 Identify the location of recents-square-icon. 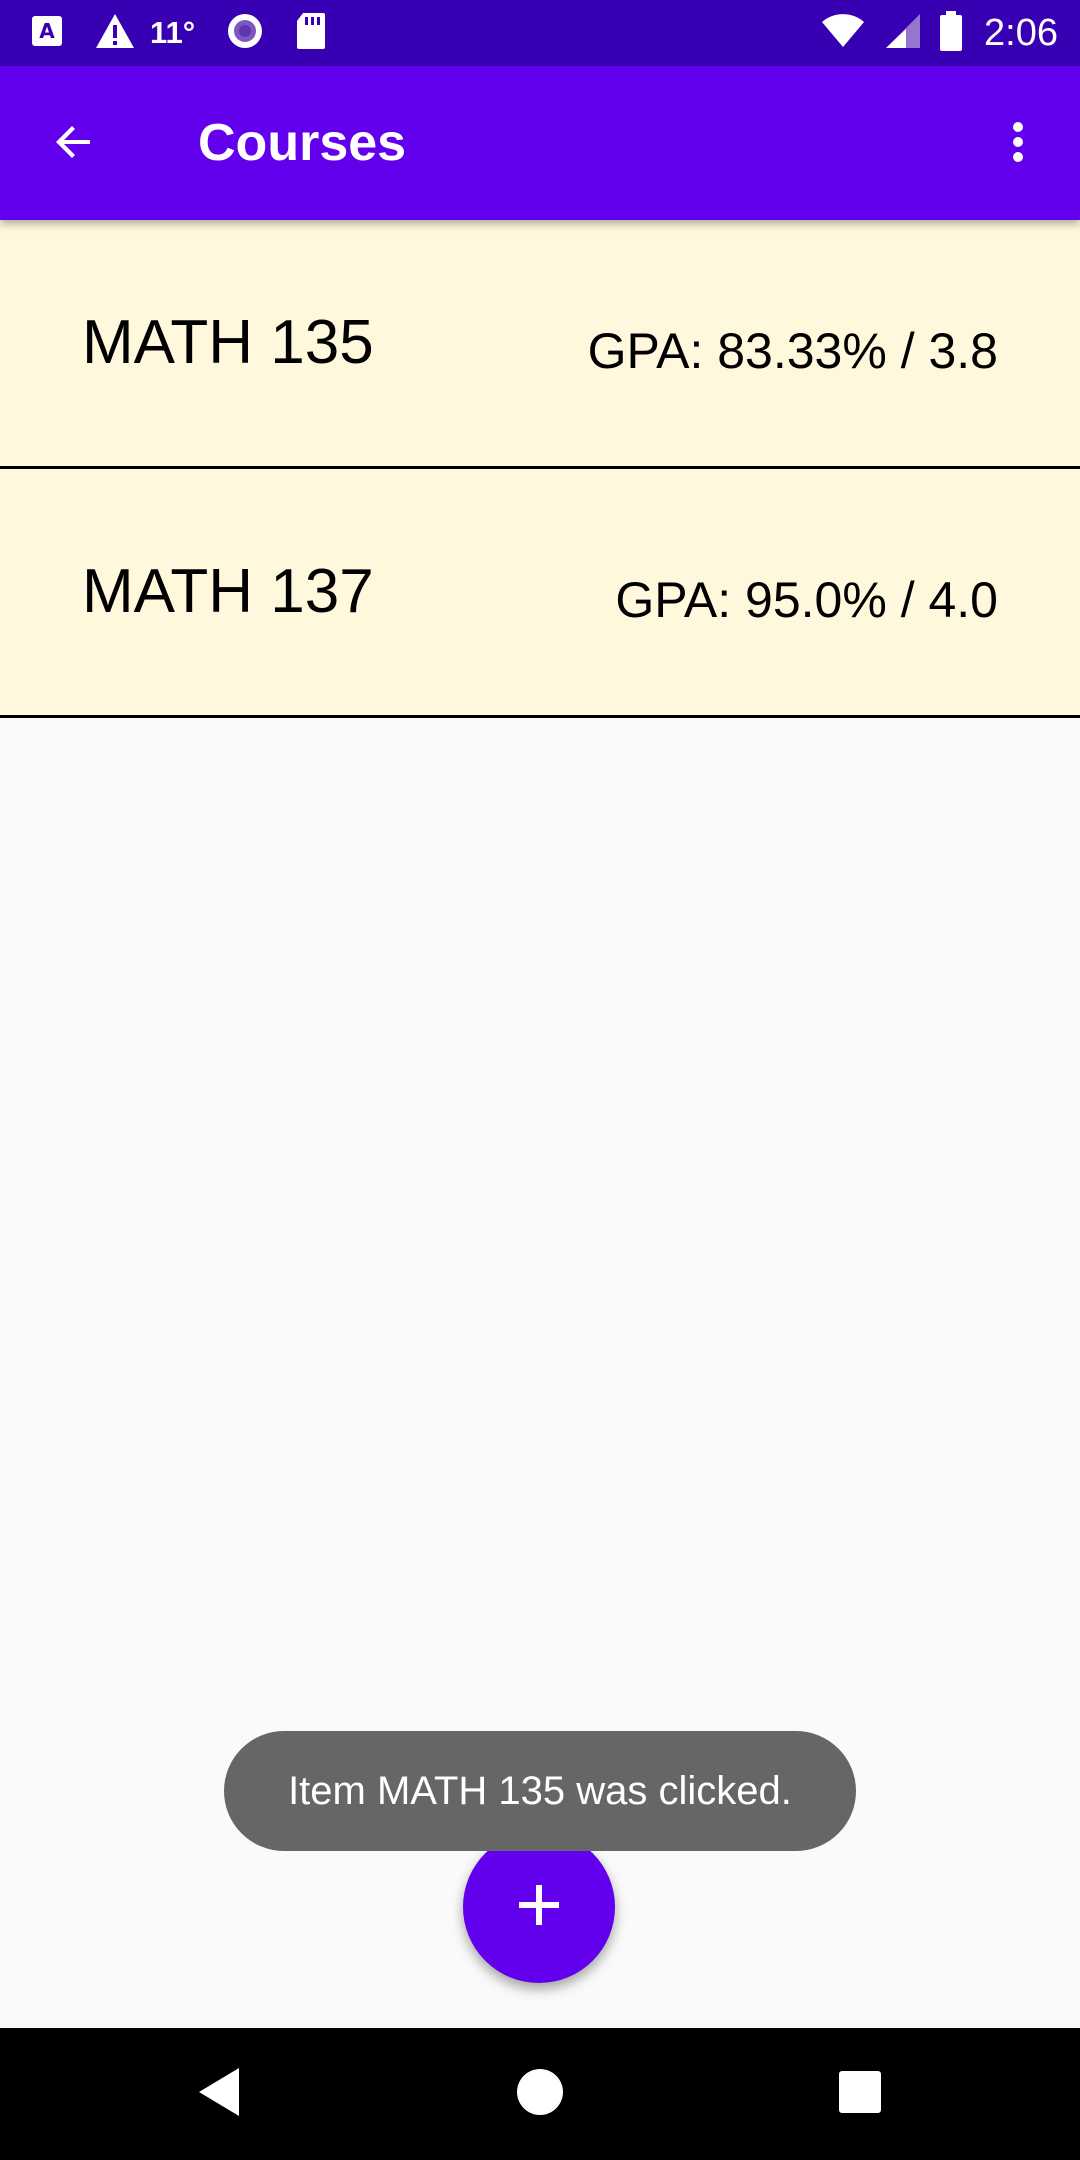
(860, 2094).